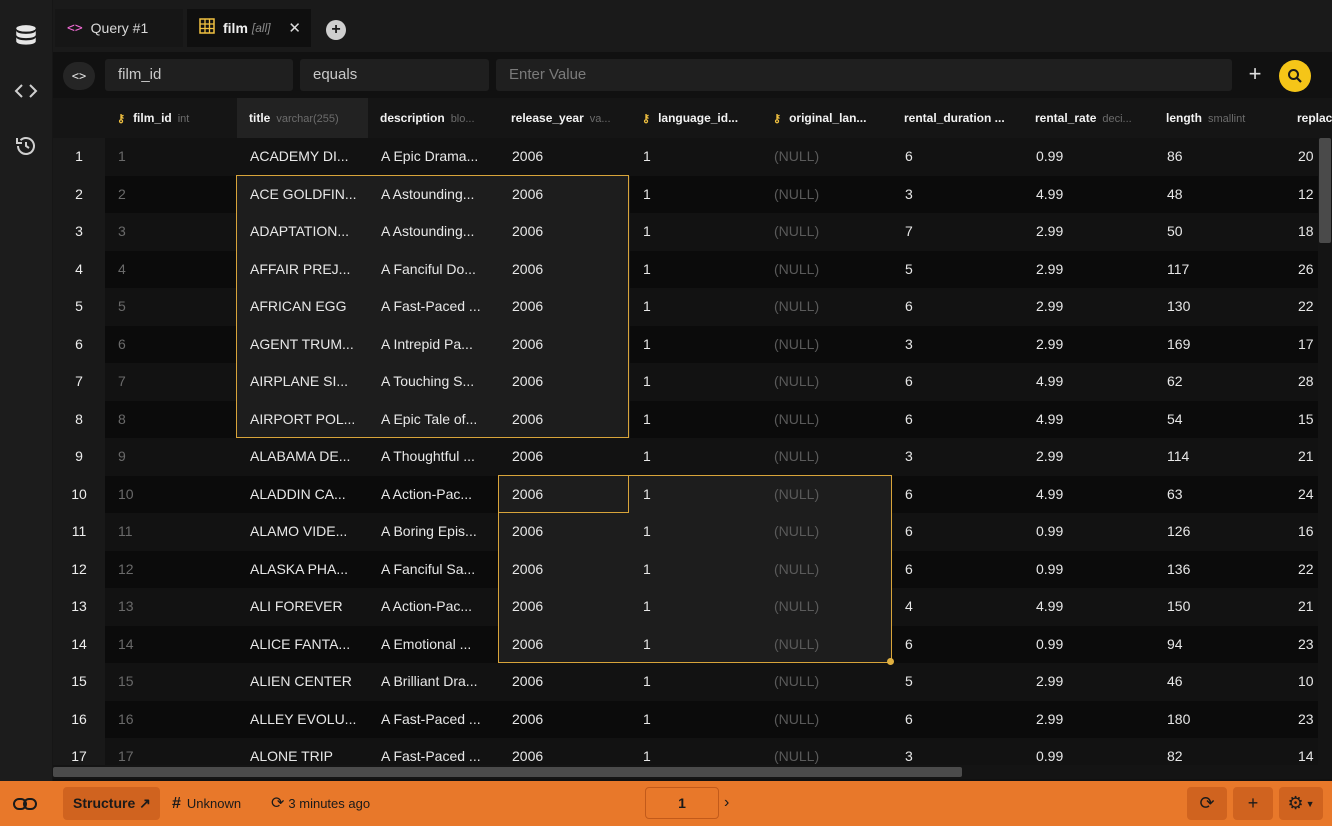  What do you see at coordinates (79, 751) in the screenshot?
I see `row-number: 17` at bounding box center [79, 751].